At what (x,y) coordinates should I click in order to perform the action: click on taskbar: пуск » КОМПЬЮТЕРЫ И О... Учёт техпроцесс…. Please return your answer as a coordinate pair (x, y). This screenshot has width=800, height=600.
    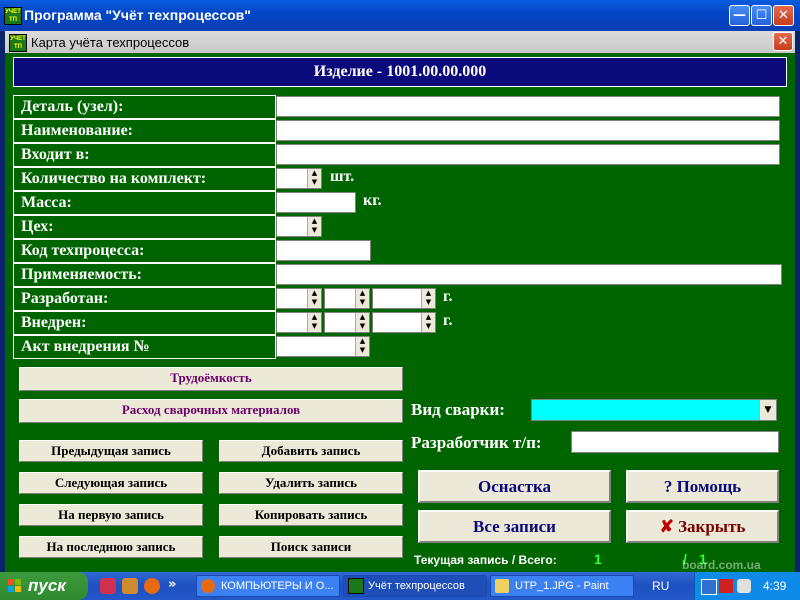
    Looking at the image, I should click on (400, 579).